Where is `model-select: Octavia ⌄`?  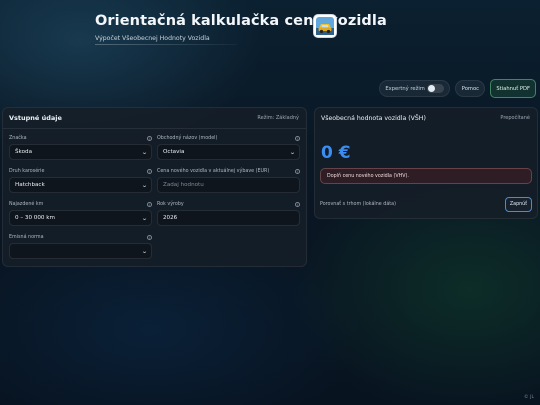
model-select: Octavia ⌄ is located at coordinates (228, 152).